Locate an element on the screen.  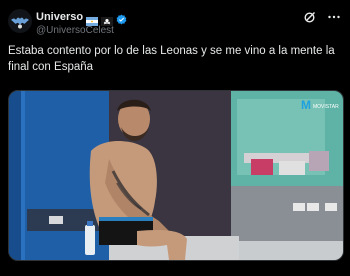
watermark-text: MOVISTAR is located at coordinates (326, 107).